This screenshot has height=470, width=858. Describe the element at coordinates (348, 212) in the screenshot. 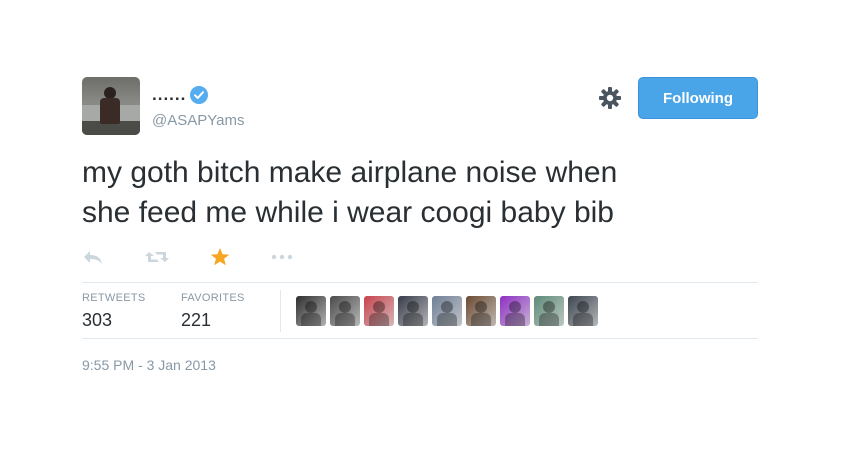

I see `tweet-text-line-2: she feed me while i wear coogi baby bib` at that location.